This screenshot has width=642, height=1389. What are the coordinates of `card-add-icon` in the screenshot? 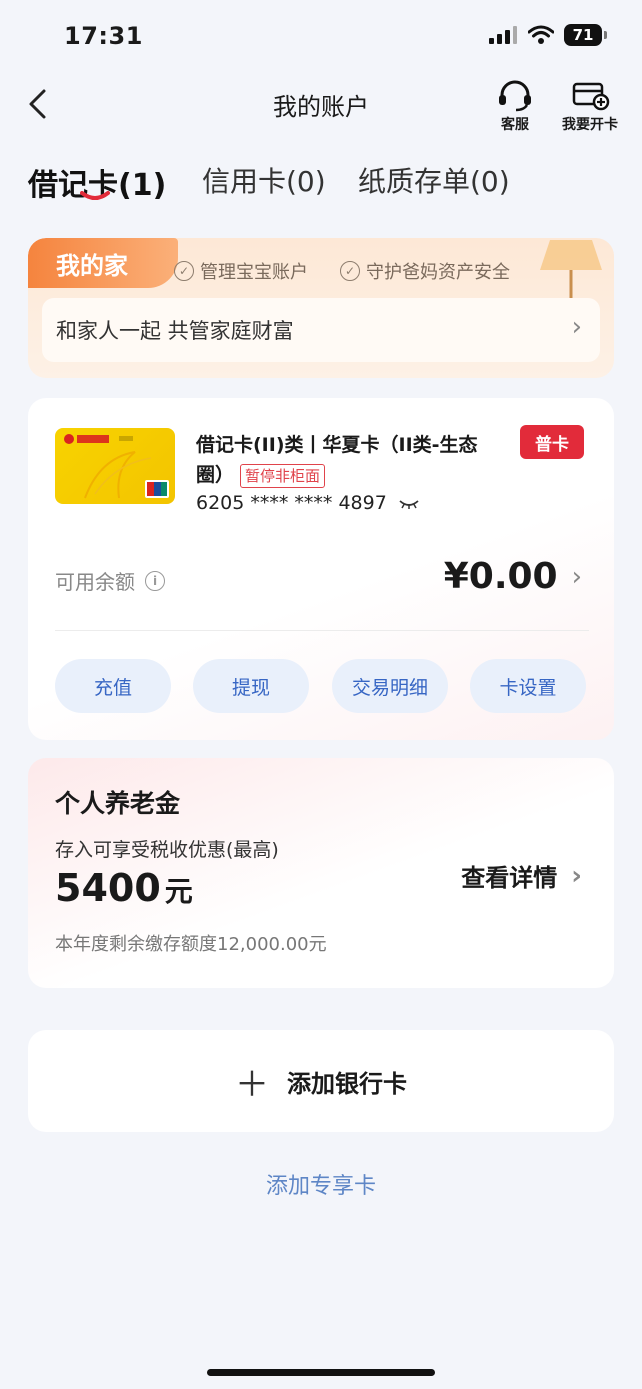 It's located at (591, 96).